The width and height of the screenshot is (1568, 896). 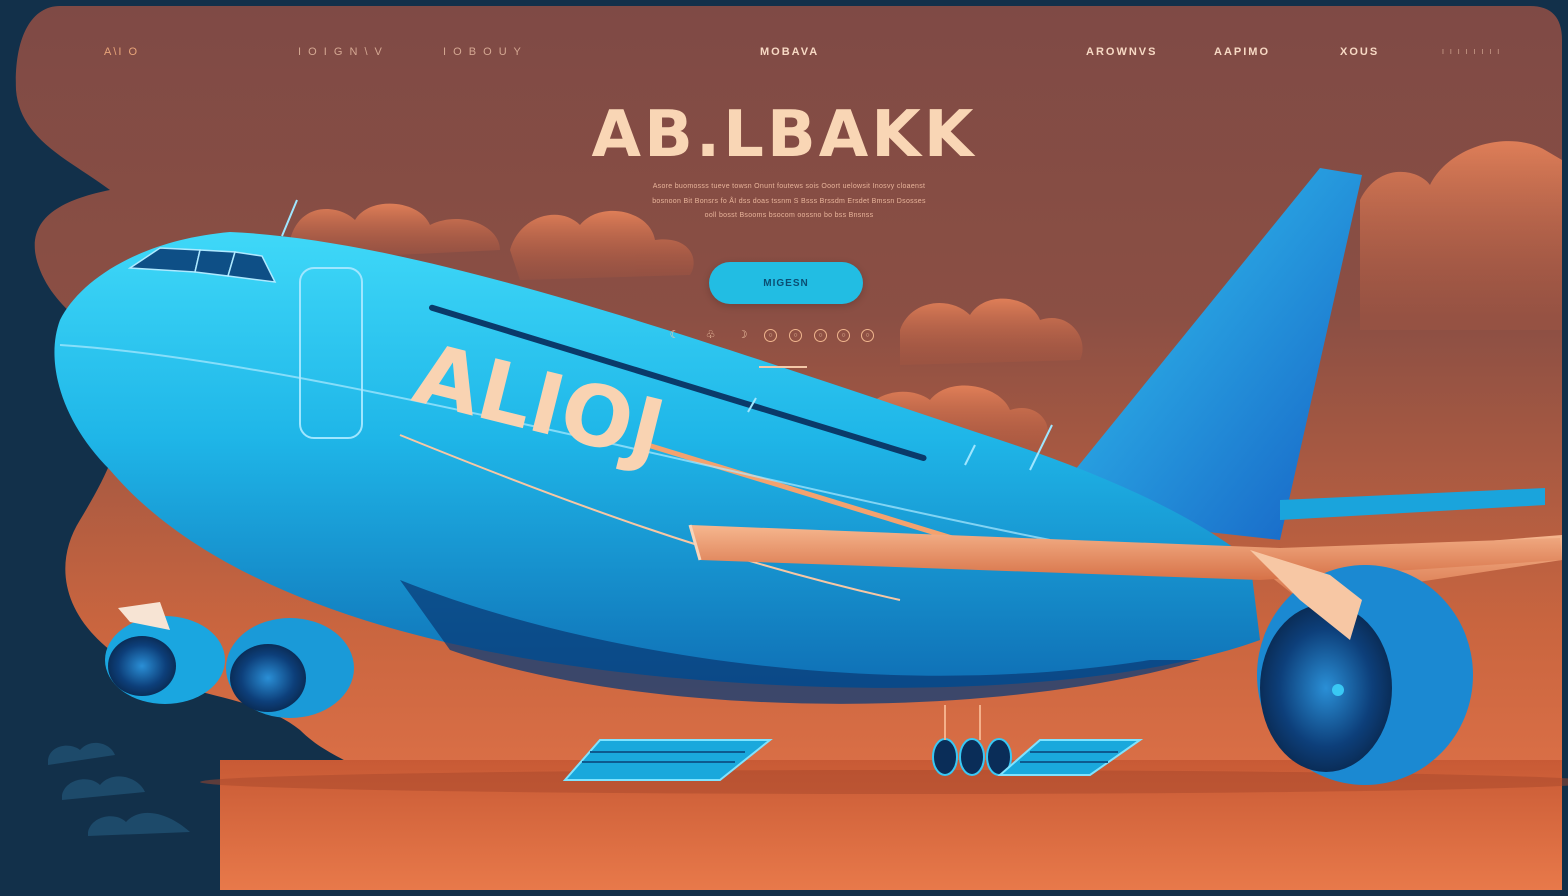 What do you see at coordinates (1242, 52) in the screenshot?
I see `nav-item-4: AAPIMO` at bounding box center [1242, 52].